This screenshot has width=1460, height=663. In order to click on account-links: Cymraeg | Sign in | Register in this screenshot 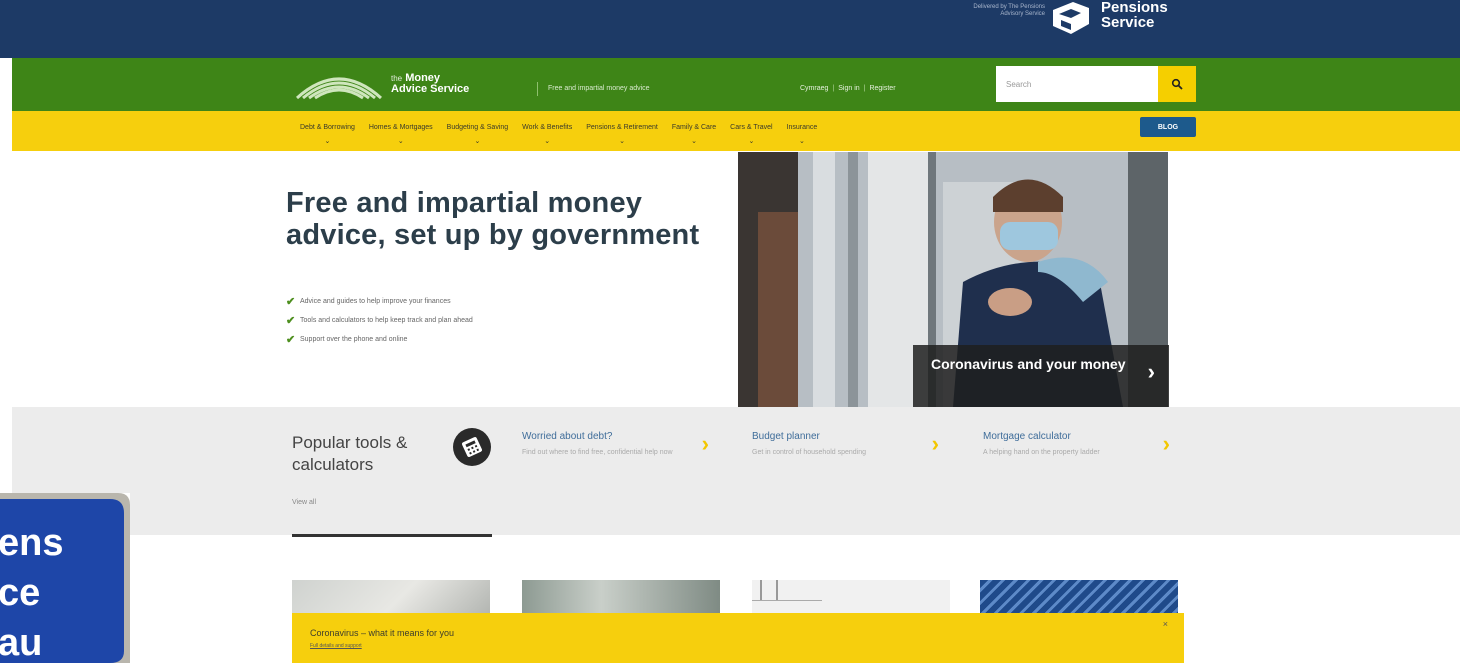, I will do `click(848, 89)`.